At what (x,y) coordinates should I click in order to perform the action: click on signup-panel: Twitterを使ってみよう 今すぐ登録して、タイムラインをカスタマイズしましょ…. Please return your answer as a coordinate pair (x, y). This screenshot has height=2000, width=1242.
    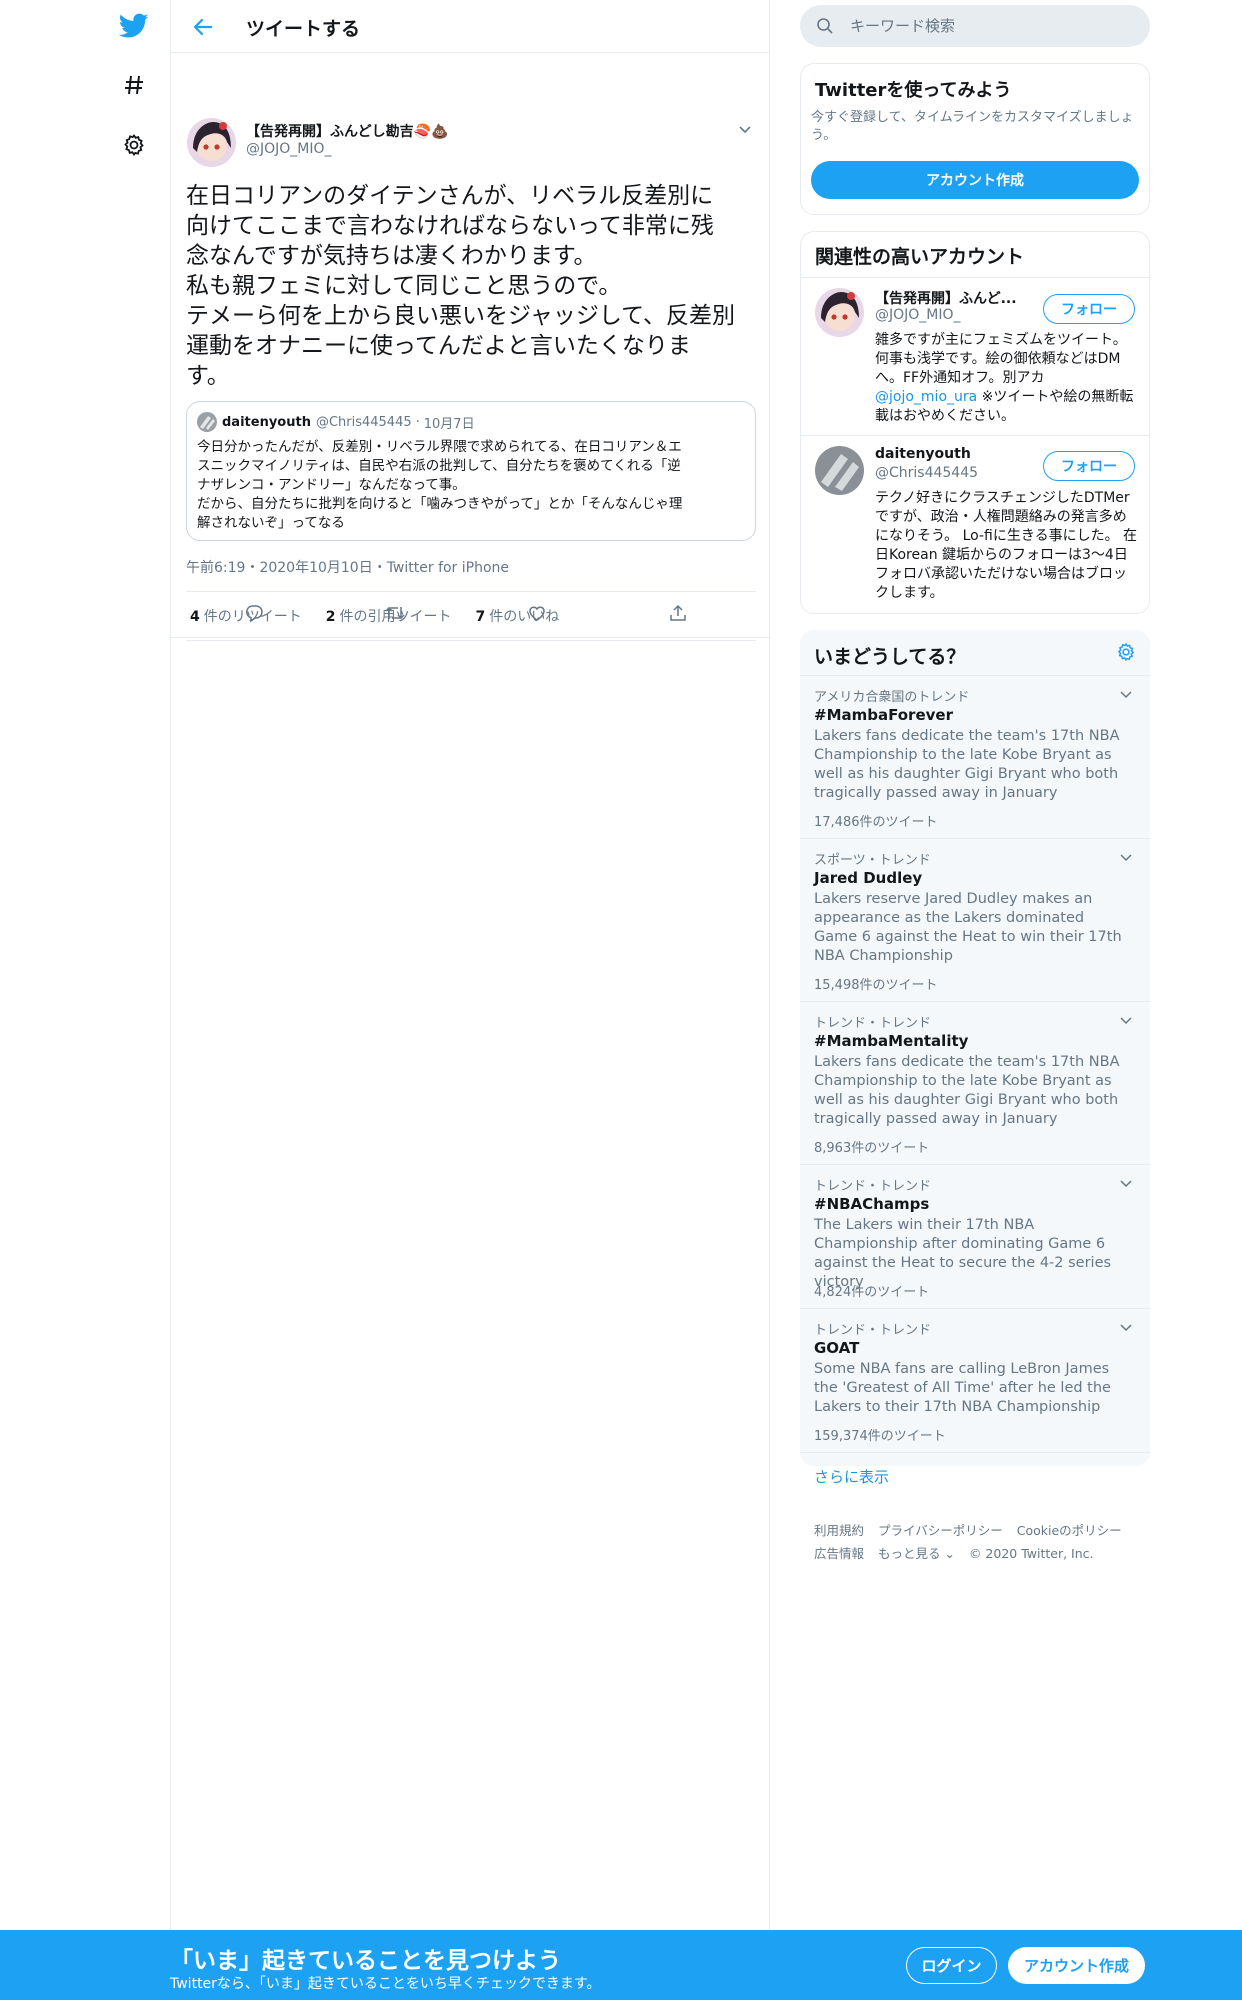
    Looking at the image, I should click on (975, 139).